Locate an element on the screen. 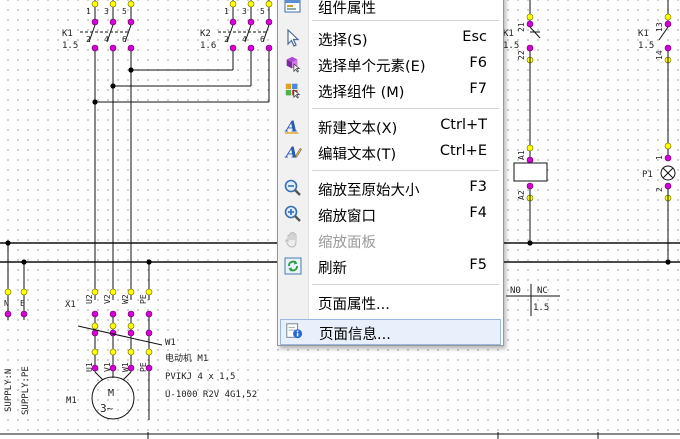  cable-line-3: U-1000 R2V 4G1,52 is located at coordinates (211, 395).